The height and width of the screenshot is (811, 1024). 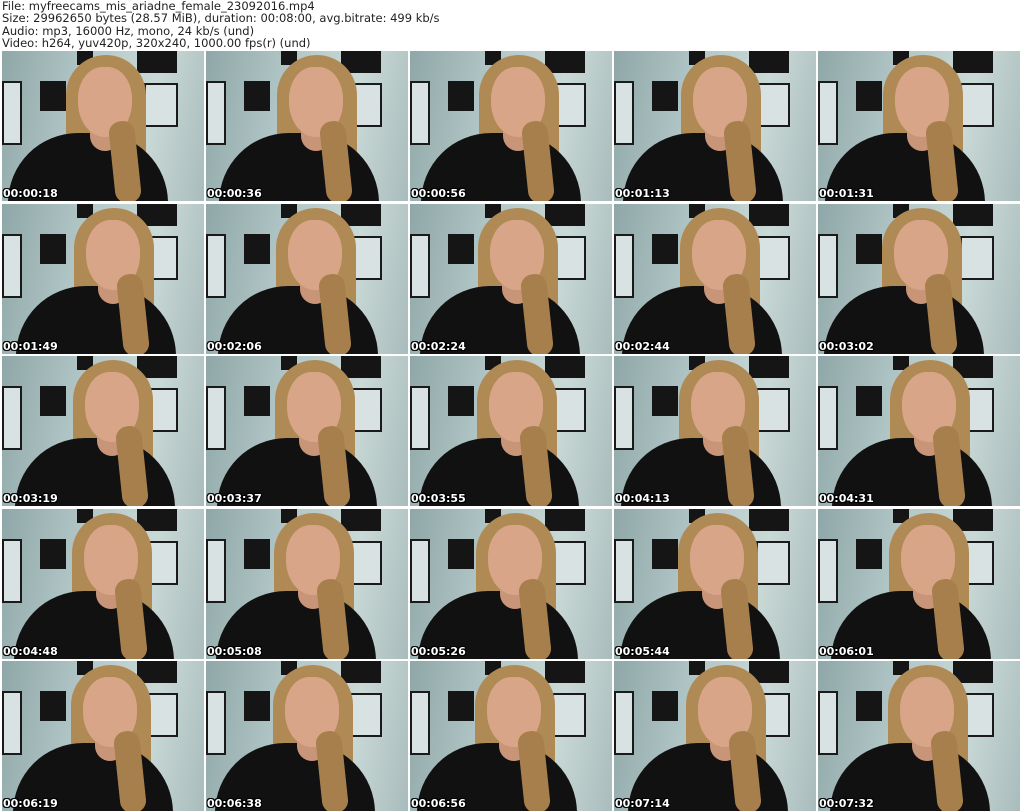 I want to click on video-thumbnail: 00:03:55, so click(x=511, y=431).